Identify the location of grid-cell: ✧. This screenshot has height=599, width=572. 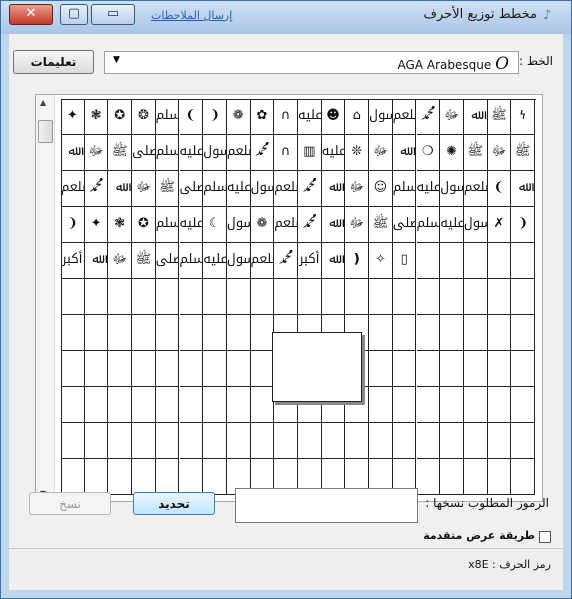
(381, 261).